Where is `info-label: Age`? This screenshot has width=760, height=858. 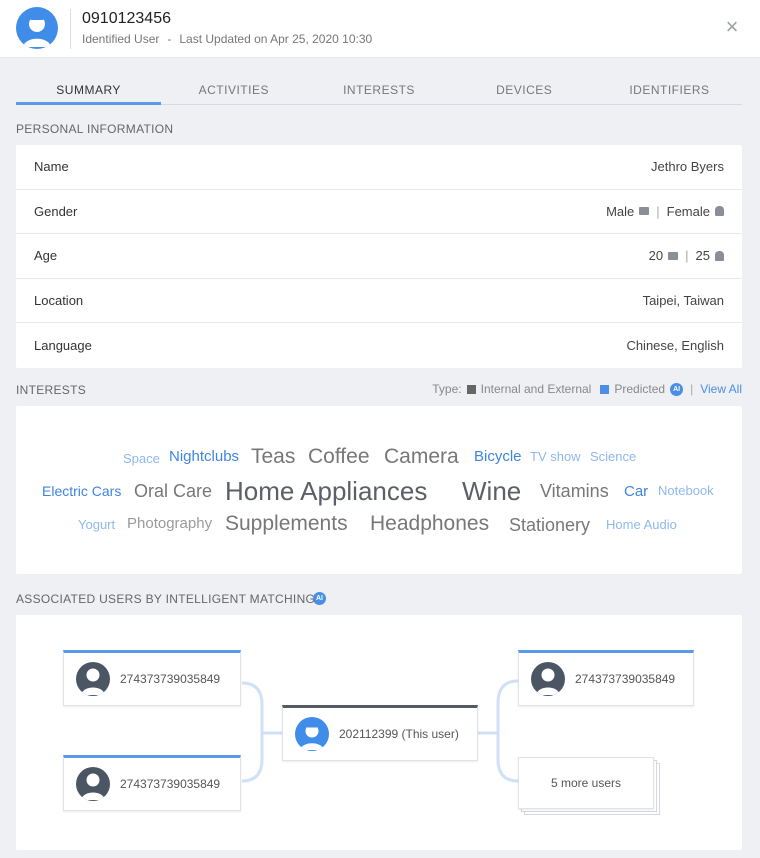 info-label: Age is located at coordinates (46, 256).